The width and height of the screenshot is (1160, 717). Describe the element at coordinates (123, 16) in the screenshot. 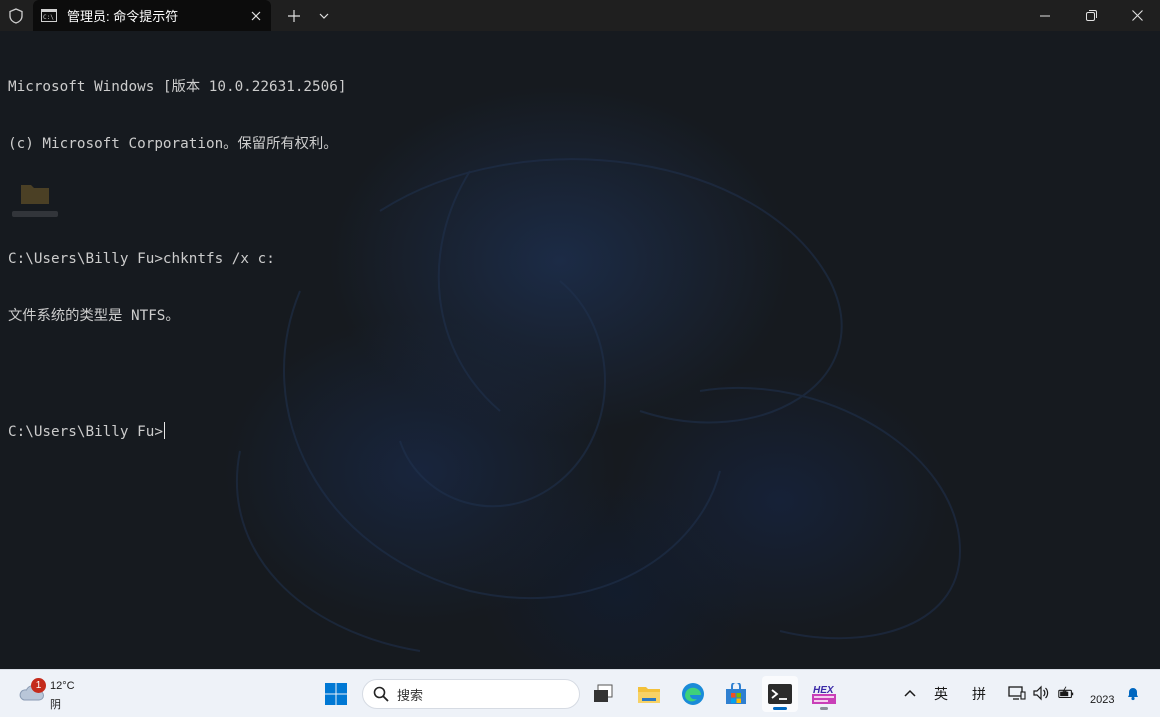

I see `tab-title: 管理员: 命令提示符` at that location.